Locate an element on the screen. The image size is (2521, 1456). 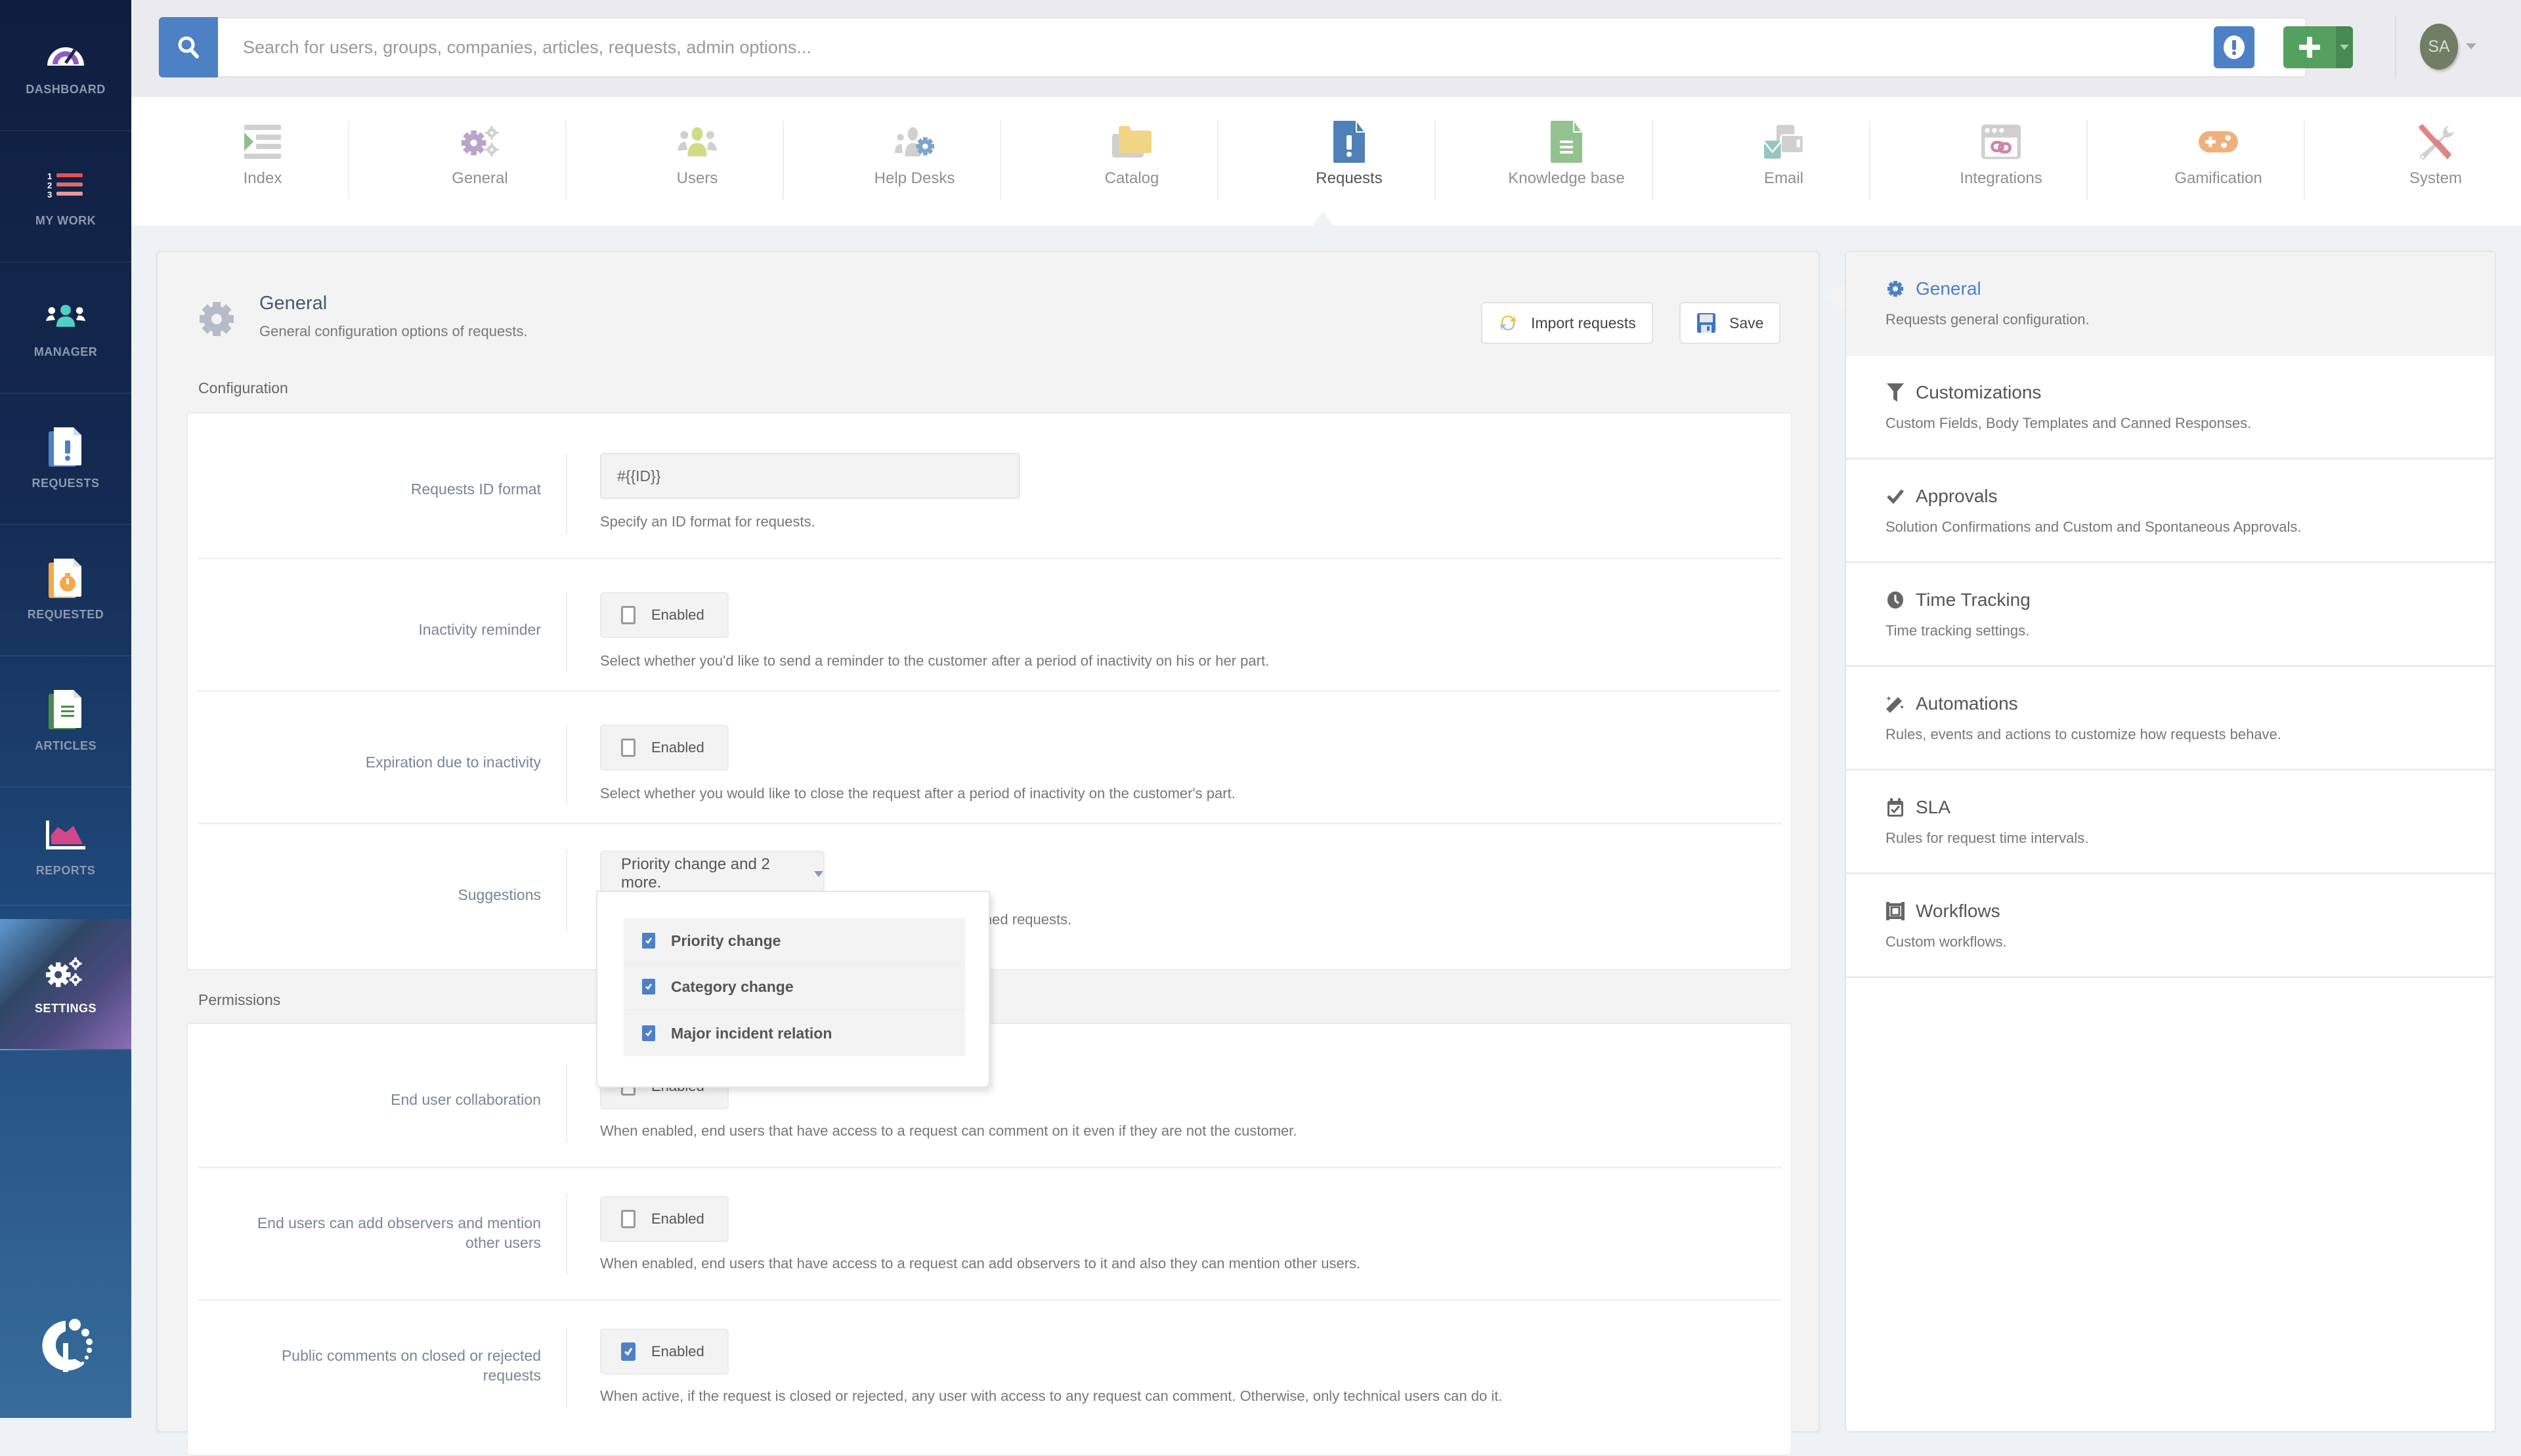
import-requests-button: Import requests is located at coordinates (1567, 323).